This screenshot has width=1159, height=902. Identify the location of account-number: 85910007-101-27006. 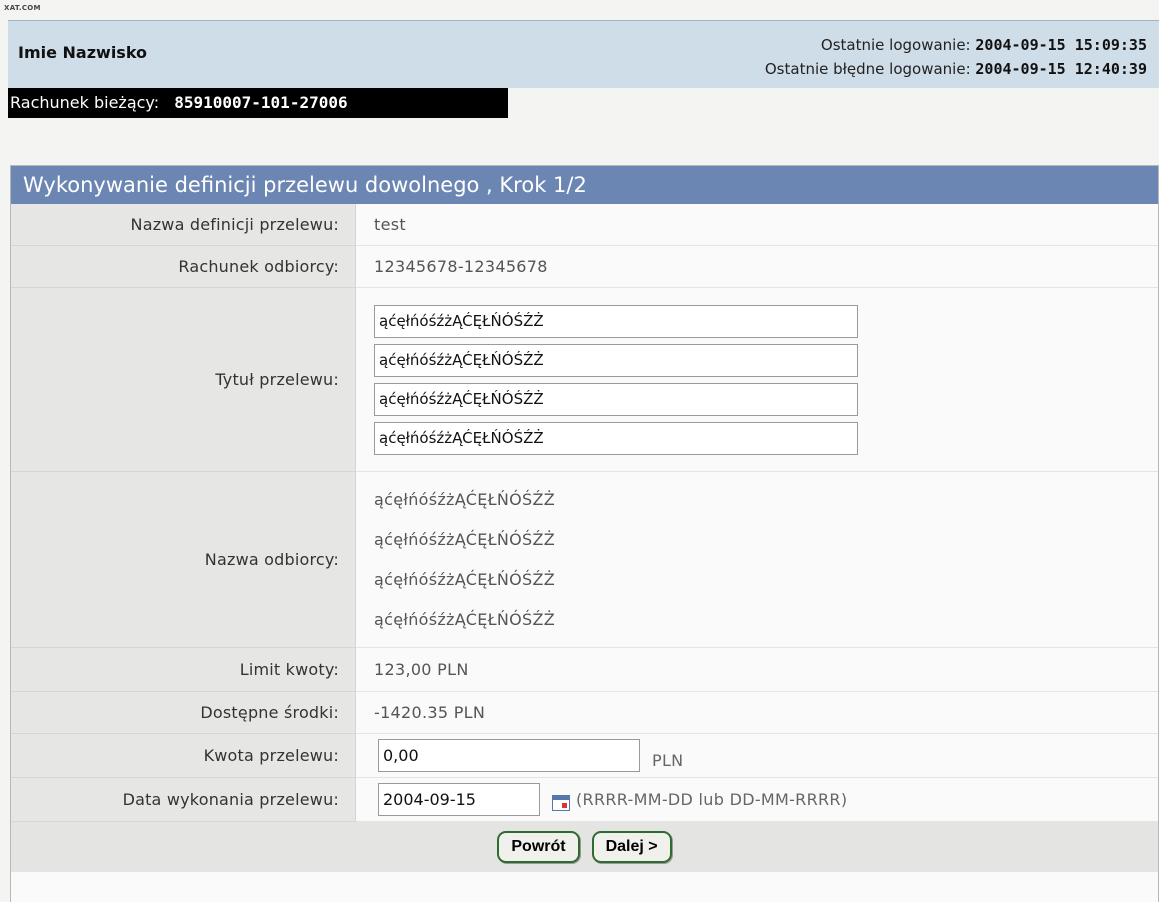
(261, 102).